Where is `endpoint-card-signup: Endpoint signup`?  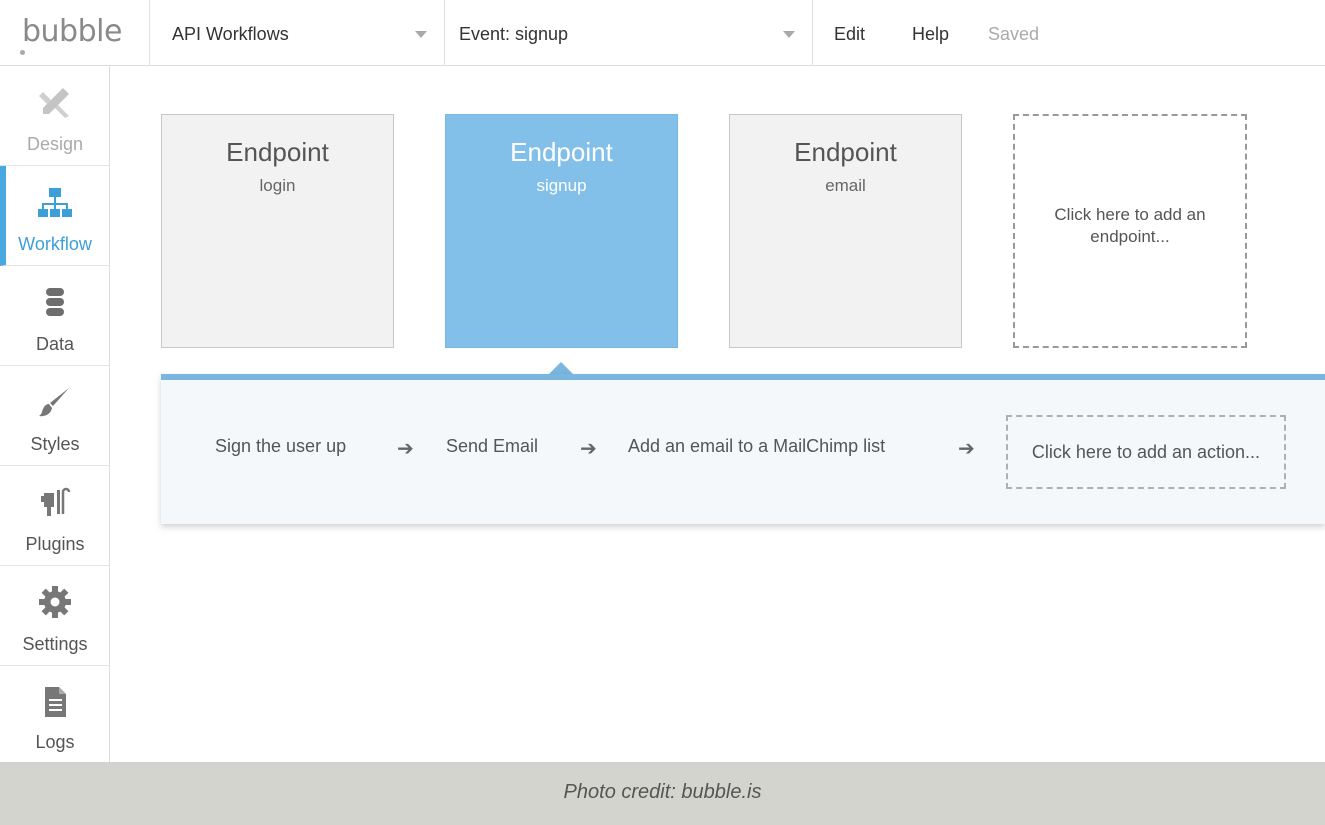
endpoint-card-signup: Endpoint signup is located at coordinates (561, 231).